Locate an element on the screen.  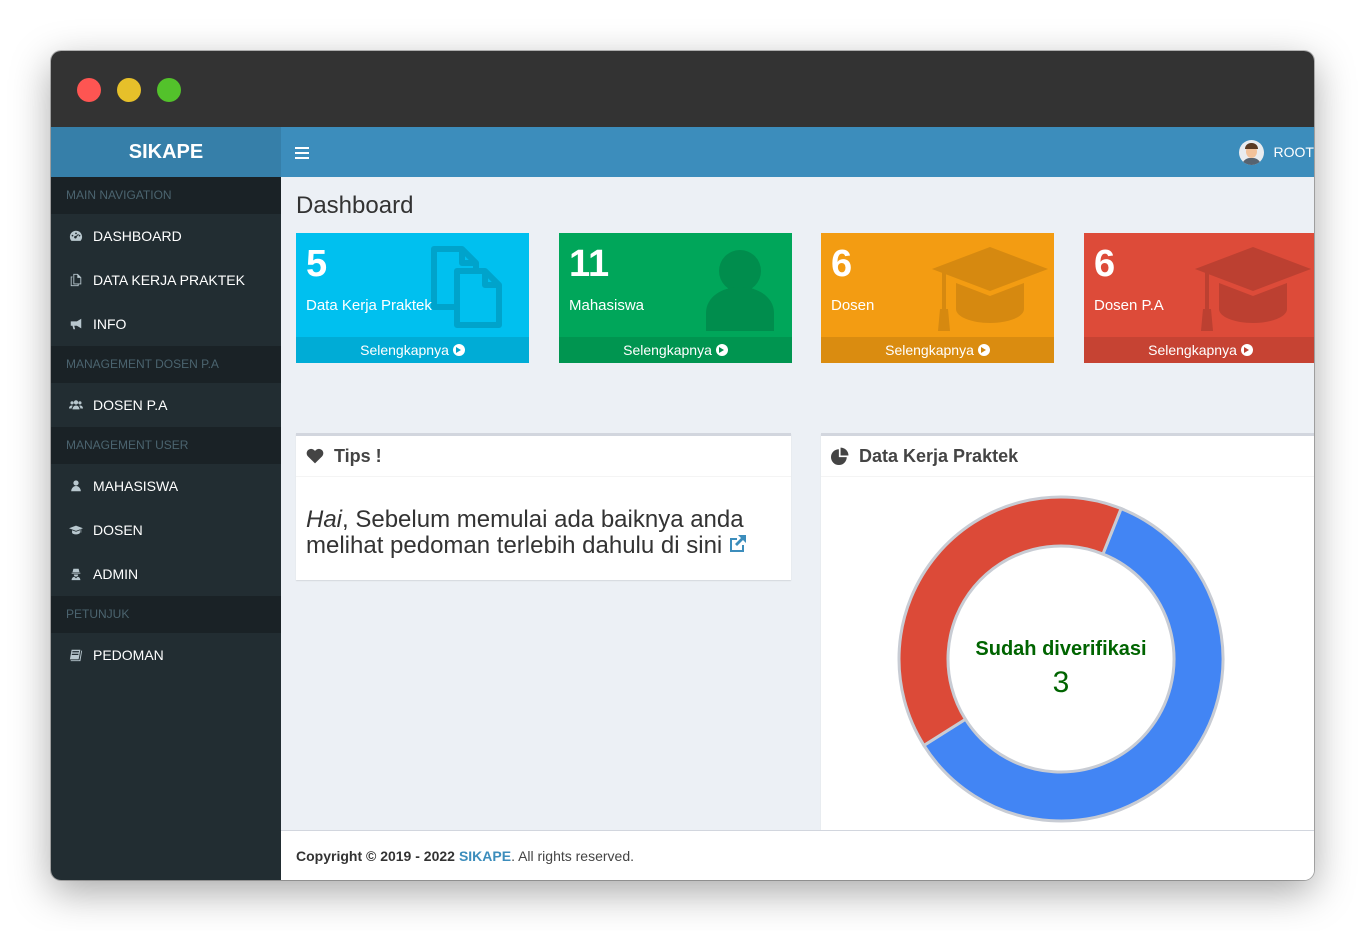
sidebar-header-management-dosen-pa: MANAGEMENT DOSEN P.A is located at coordinates (166, 364).